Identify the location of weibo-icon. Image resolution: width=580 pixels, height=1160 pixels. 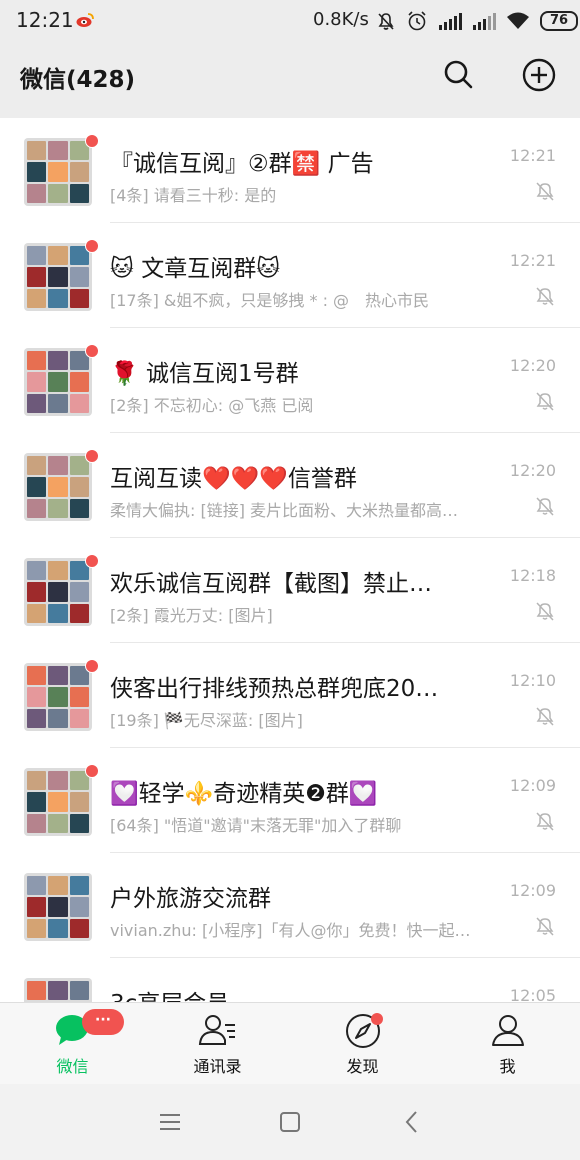
(85, 20).